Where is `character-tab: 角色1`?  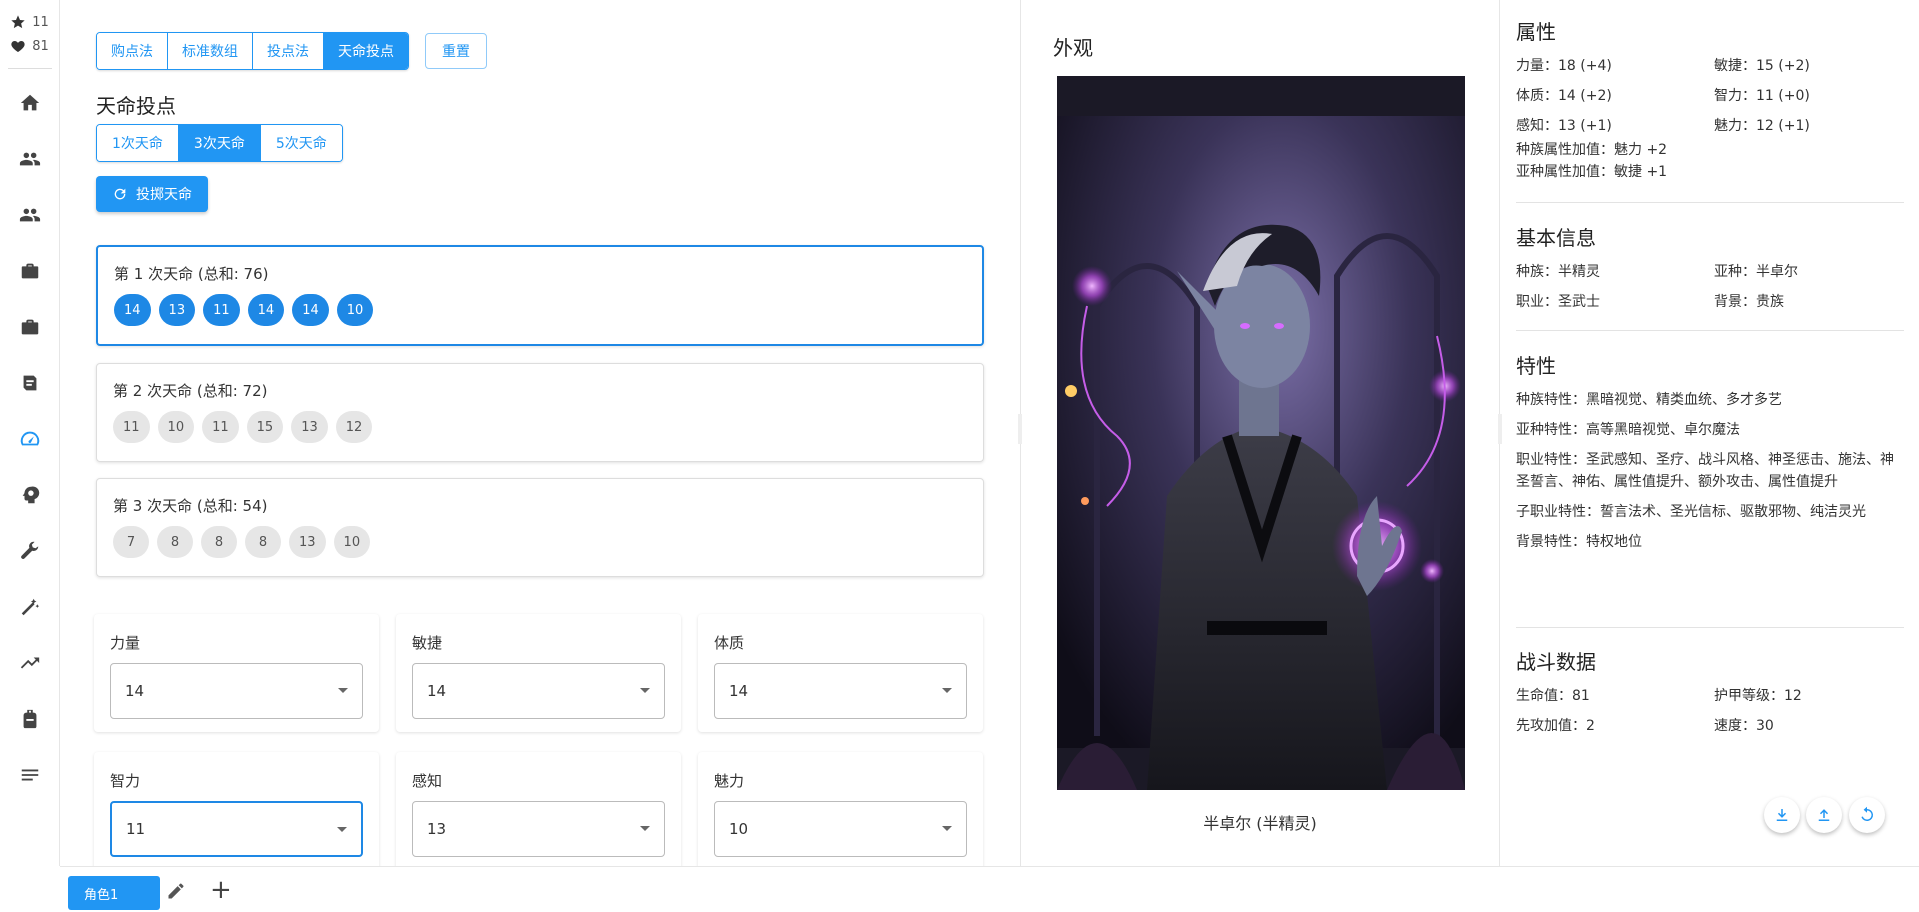 character-tab: 角色1 is located at coordinates (114, 893).